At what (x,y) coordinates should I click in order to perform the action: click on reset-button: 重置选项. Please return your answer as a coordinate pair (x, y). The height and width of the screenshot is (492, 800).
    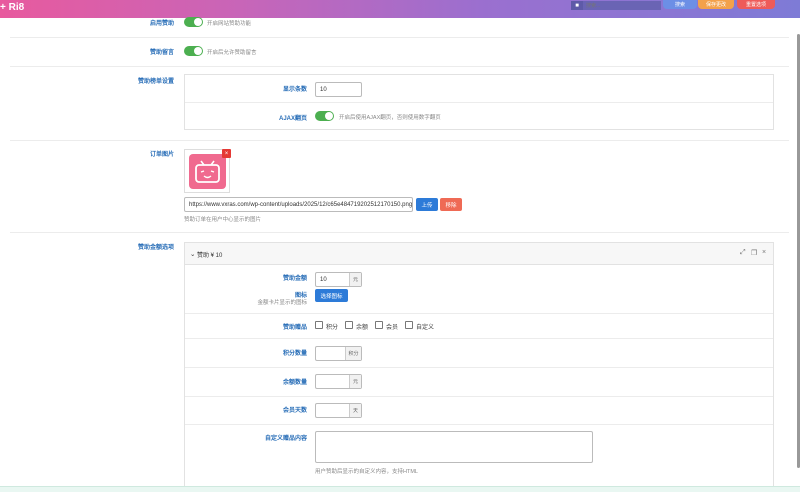
    Looking at the image, I should click on (756, 4).